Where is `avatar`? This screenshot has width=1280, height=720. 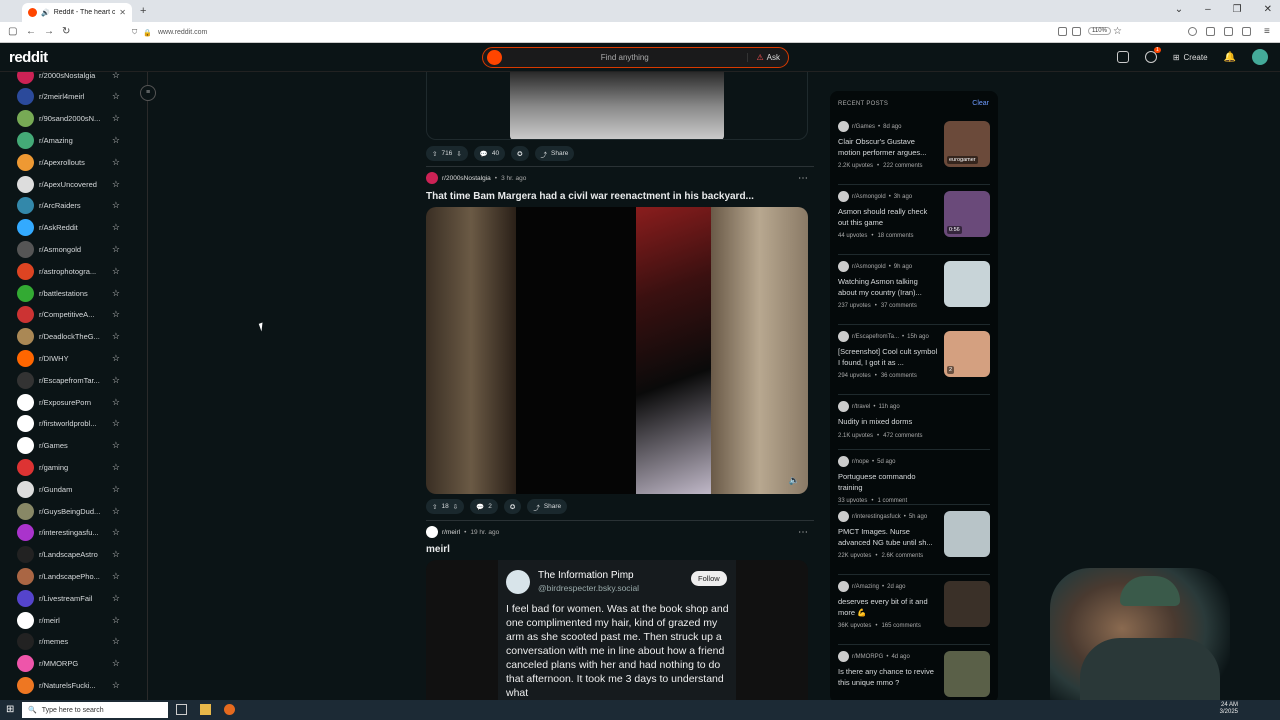
avatar is located at coordinates (1260, 57).